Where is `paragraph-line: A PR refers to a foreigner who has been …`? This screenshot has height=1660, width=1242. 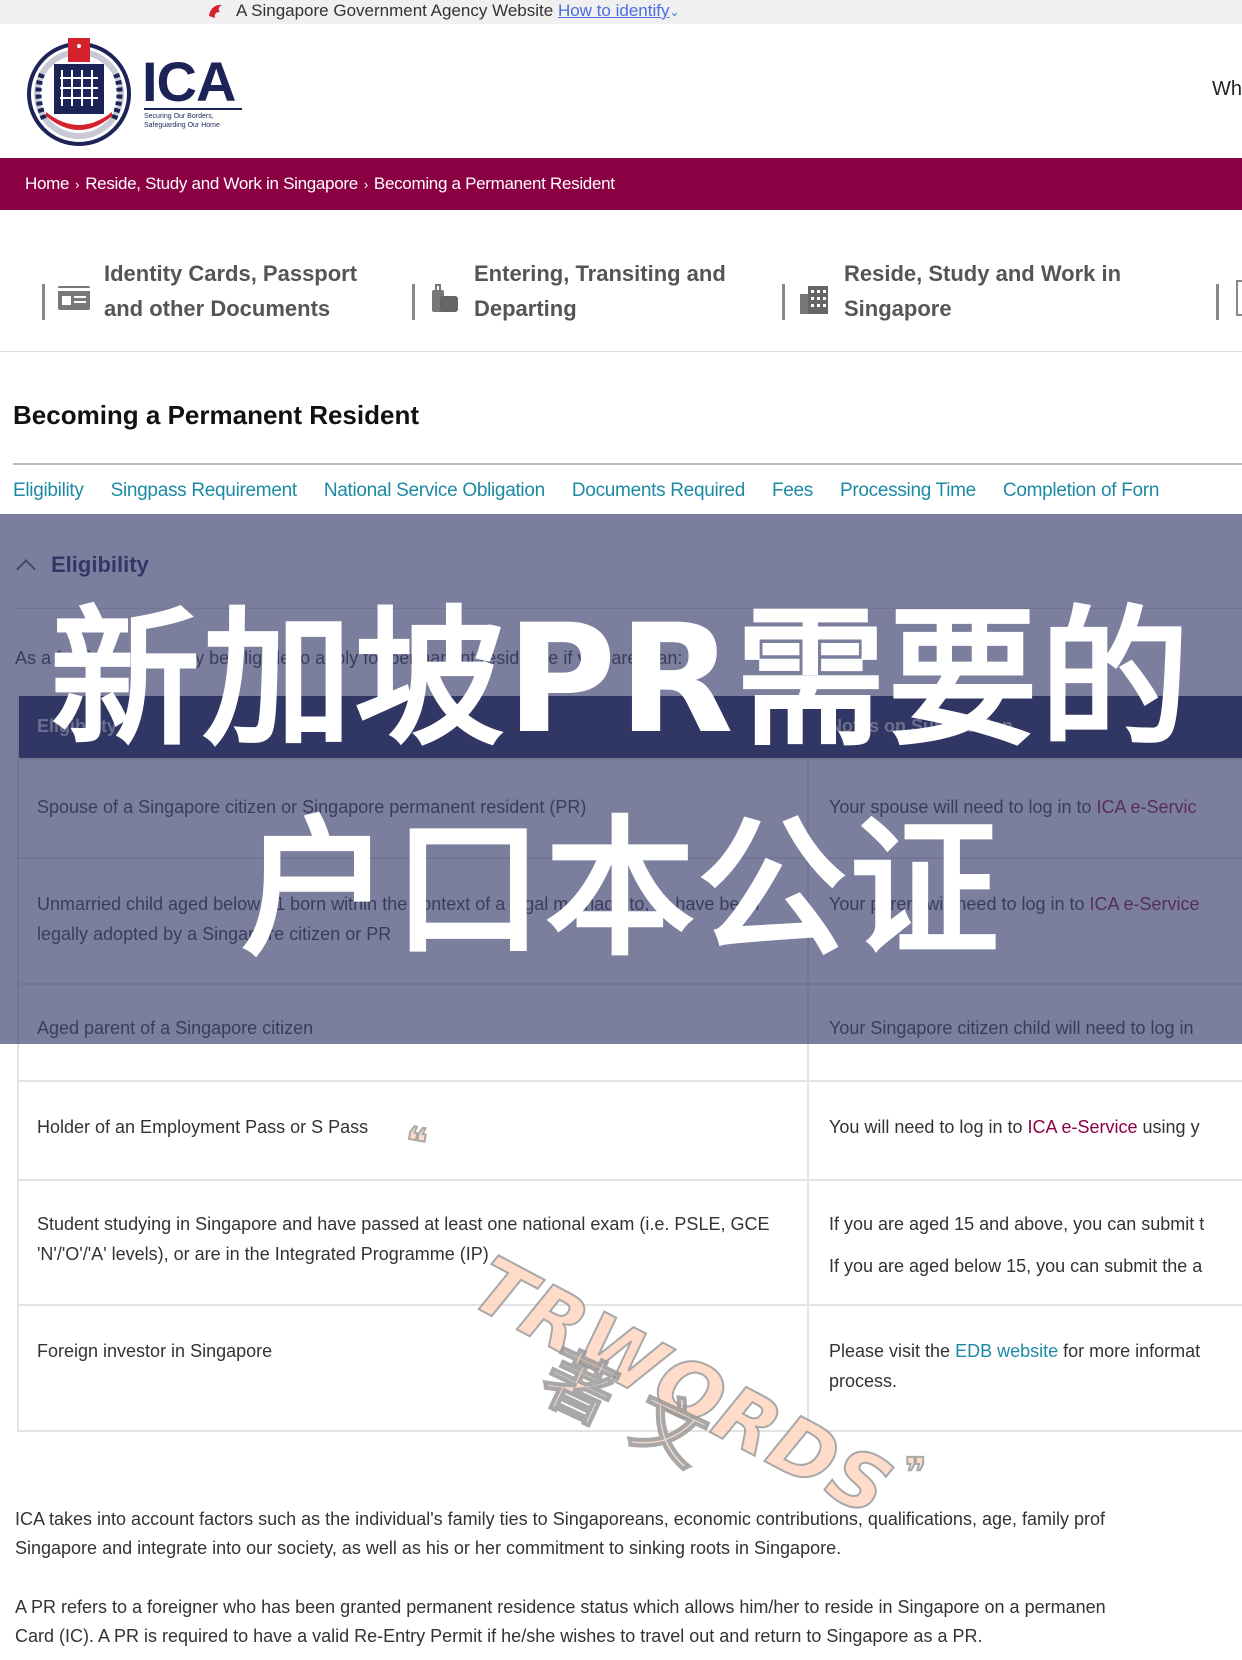
paragraph-line: A PR refers to a foreigner who has been … is located at coordinates (560, 1607).